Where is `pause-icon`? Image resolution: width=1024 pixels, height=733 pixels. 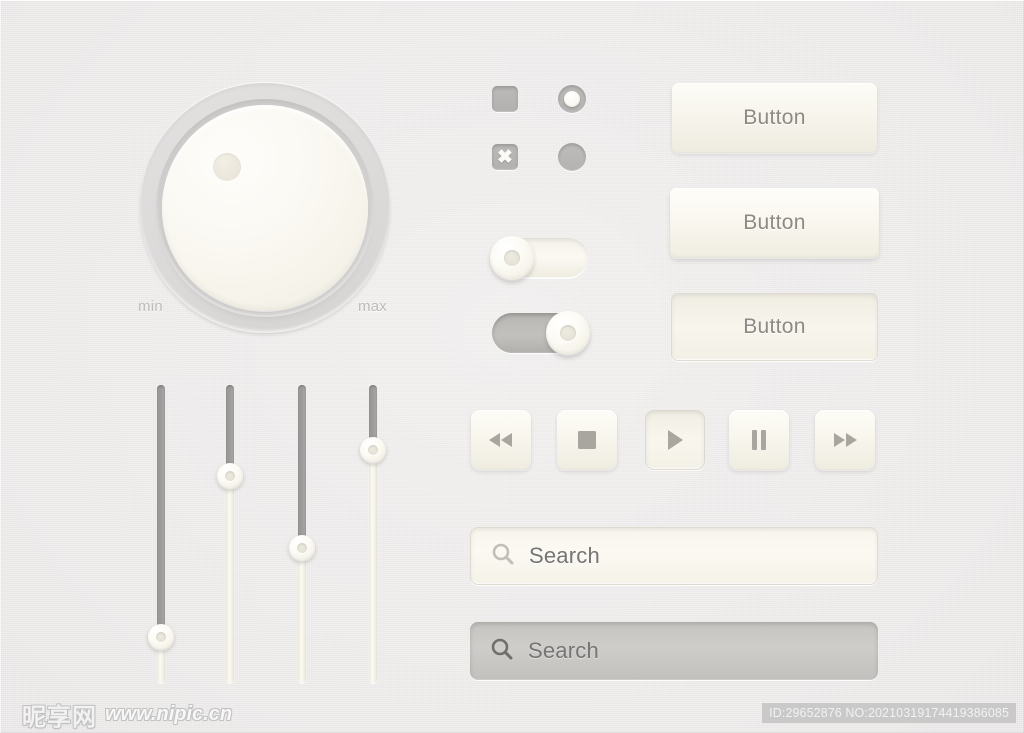
pause-icon is located at coordinates (759, 440).